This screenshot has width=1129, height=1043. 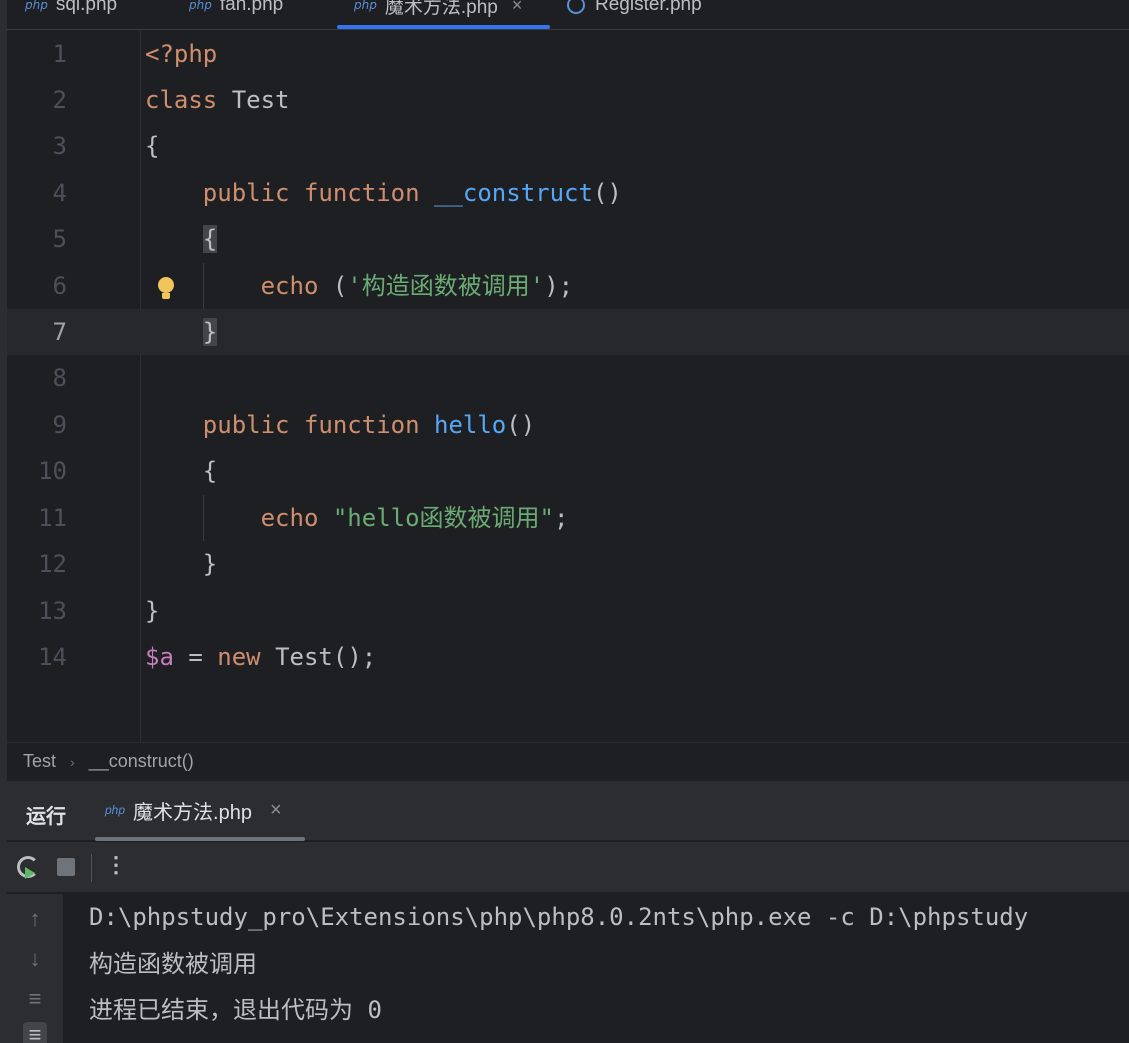 I want to click on run-tab-label: 魔术方法.php, so click(x=192, y=812).